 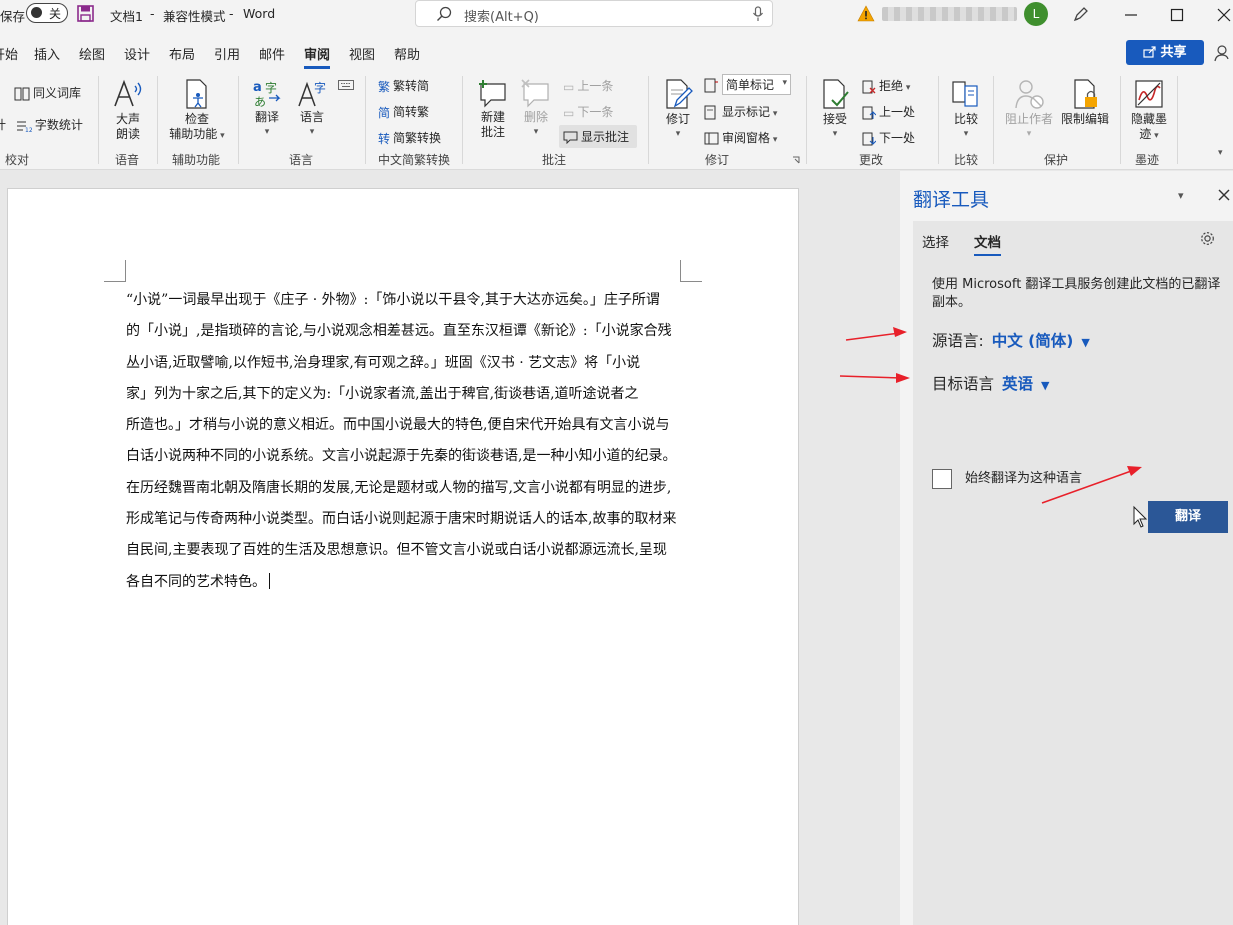 What do you see at coordinates (1131, 15) in the screenshot?
I see `minimize-icon` at bounding box center [1131, 15].